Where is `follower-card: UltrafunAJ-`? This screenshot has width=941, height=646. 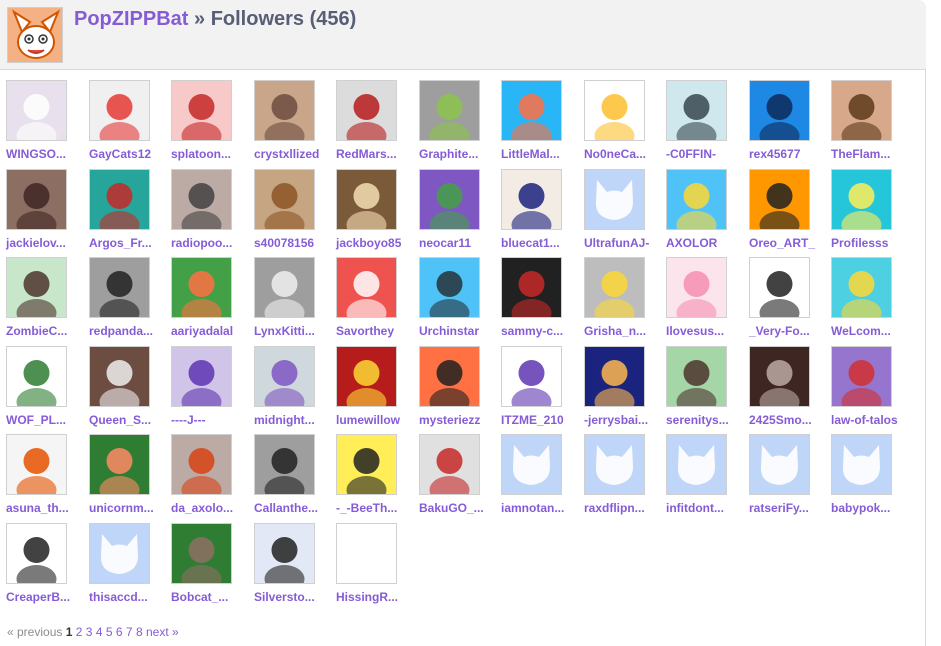 follower-card: UltrafunAJ- is located at coordinates (624, 211).